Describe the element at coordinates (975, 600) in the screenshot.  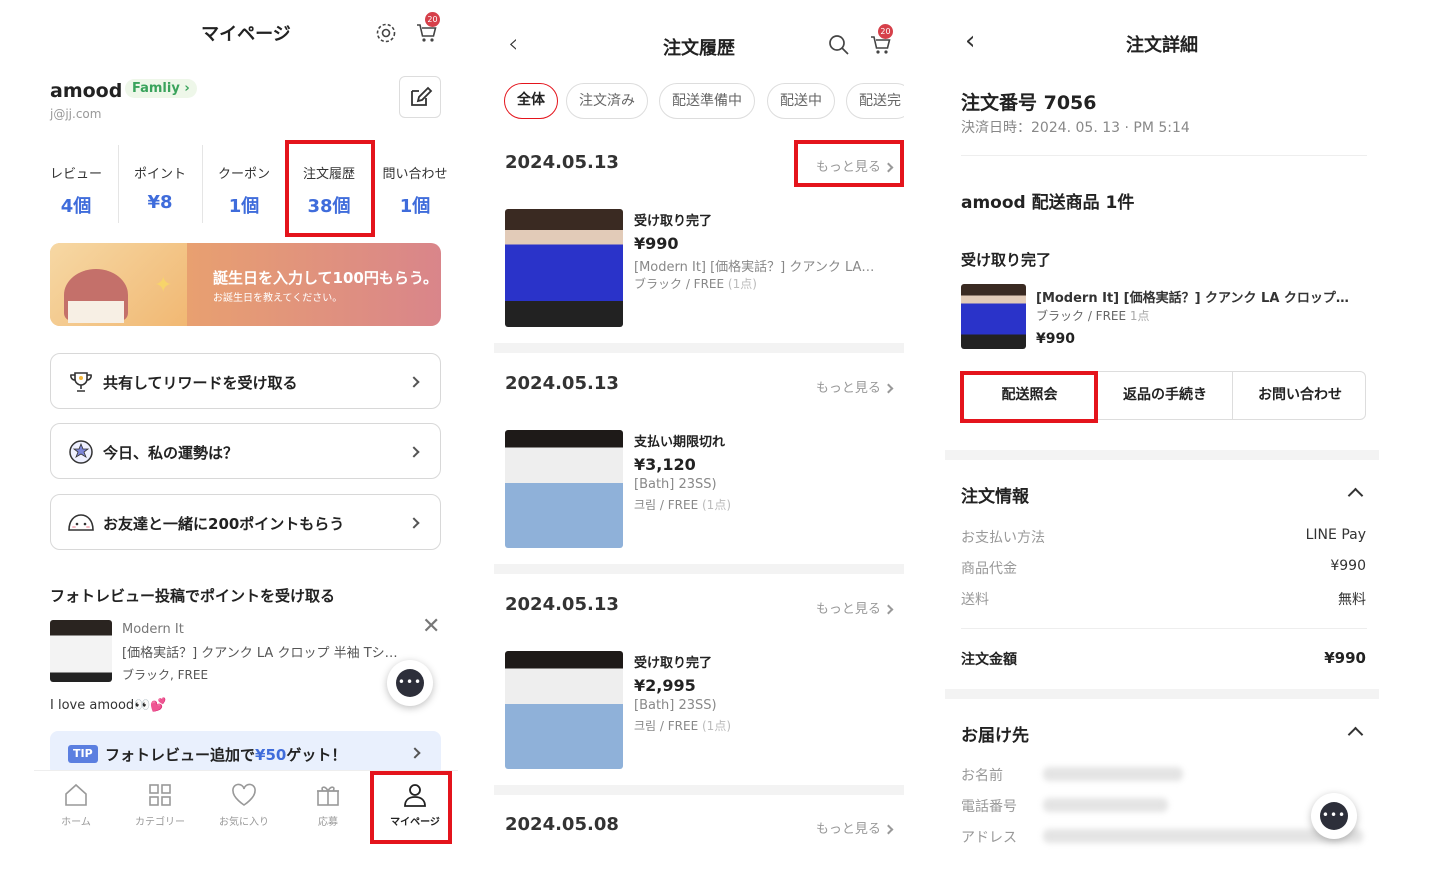
I see `info-label: 送料` at that location.